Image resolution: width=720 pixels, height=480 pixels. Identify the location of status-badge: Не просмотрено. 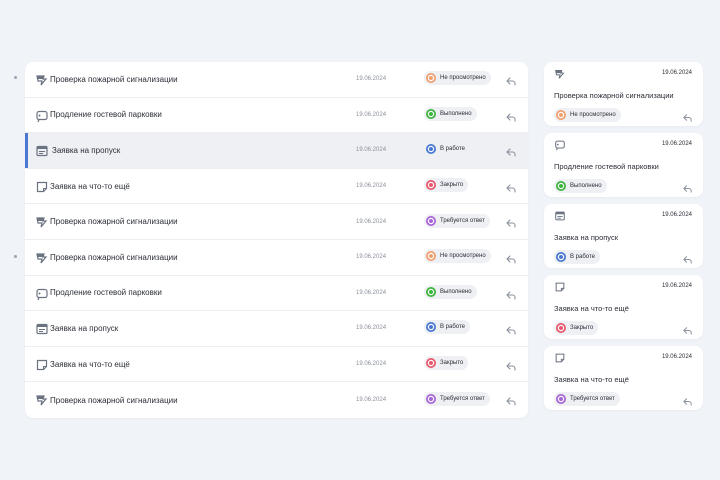
(457, 256).